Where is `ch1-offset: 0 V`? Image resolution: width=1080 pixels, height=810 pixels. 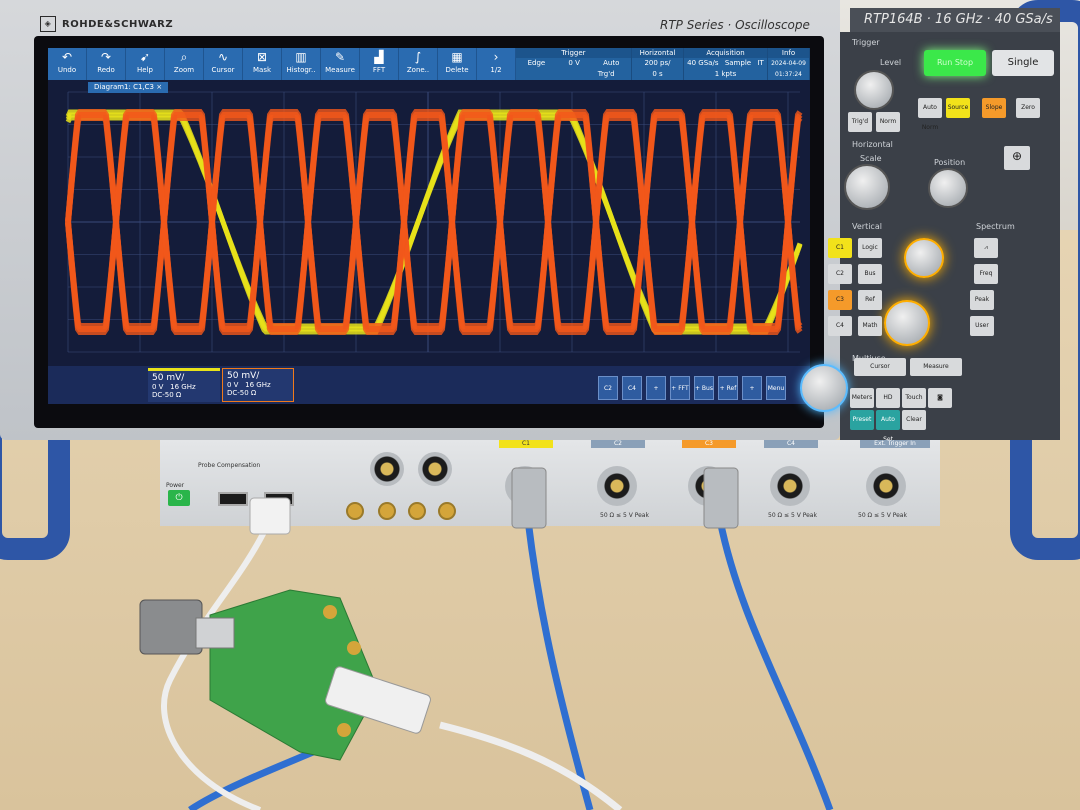 ch1-offset: 0 V is located at coordinates (158, 387).